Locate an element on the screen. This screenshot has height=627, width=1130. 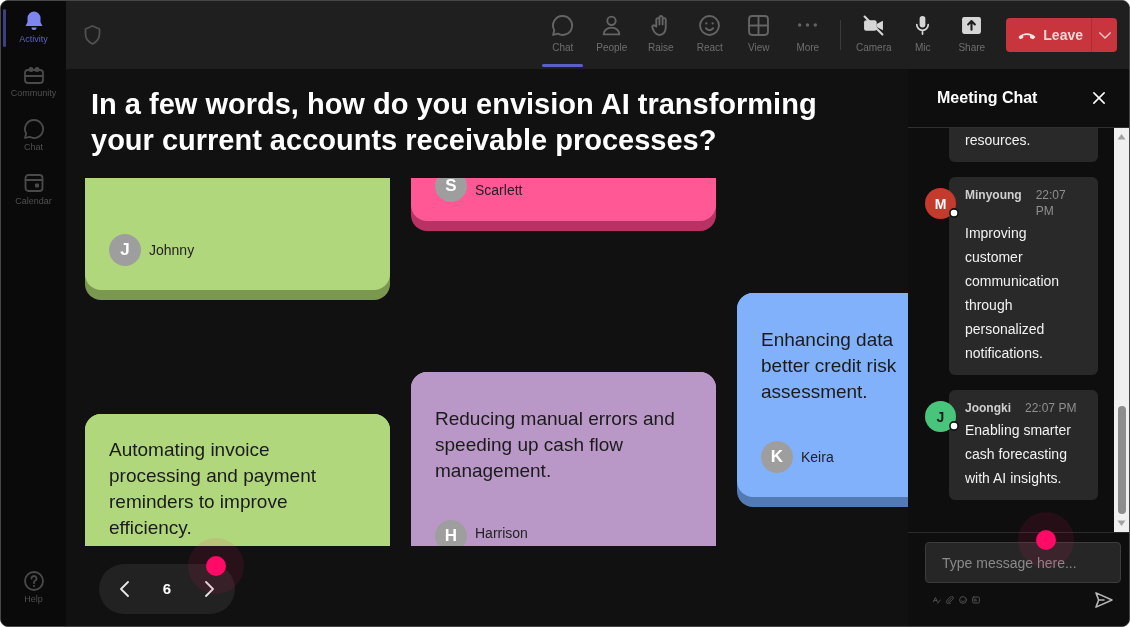
chat-title: Meeting Chat is located at coordinates (987, 98).